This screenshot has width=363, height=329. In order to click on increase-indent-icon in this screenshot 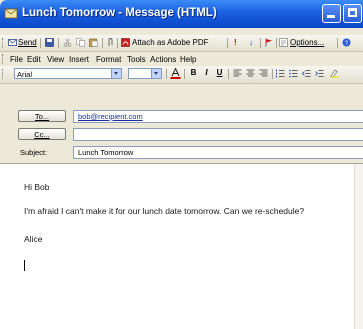, I will do `click(319, 73)`.